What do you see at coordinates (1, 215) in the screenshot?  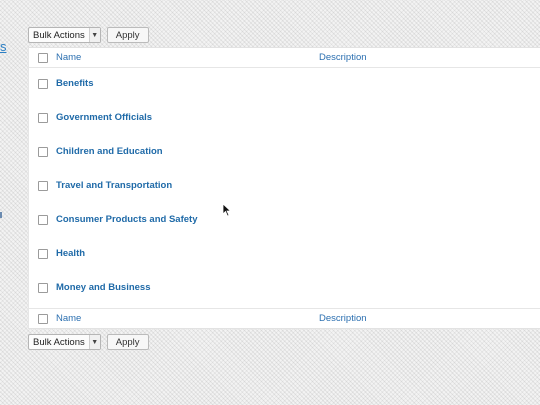 I see `sidebar-edge-marker` at bounding box center [1, 215].